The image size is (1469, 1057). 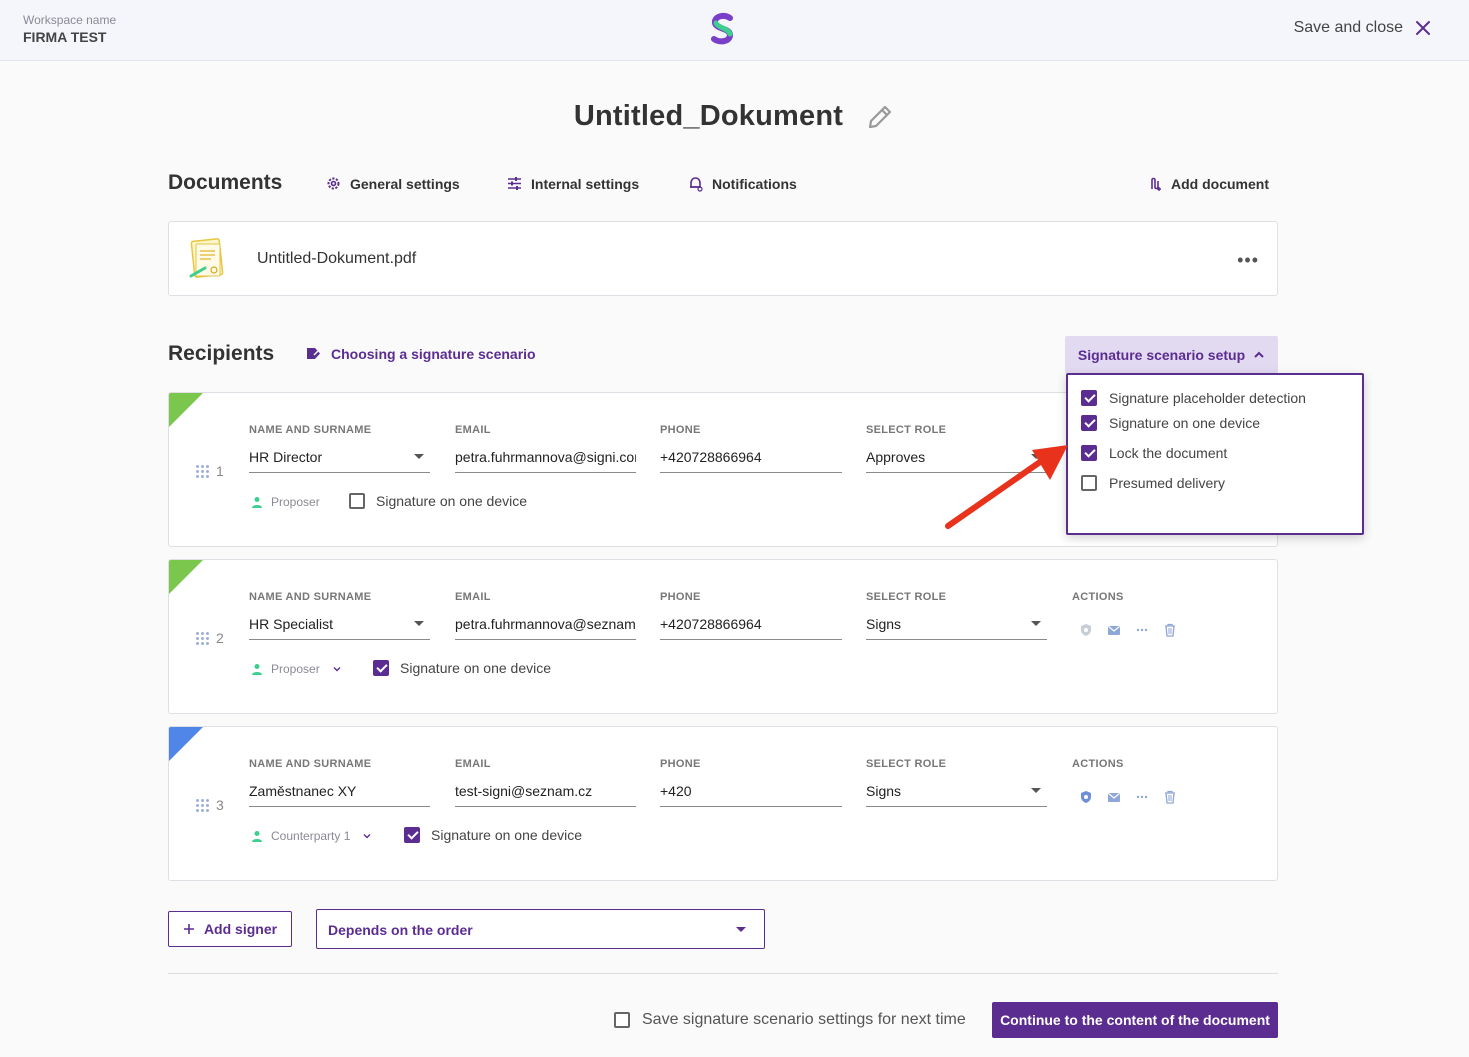 I want to click on name-value: Zaměstnanec XY, so click(x=303, y=791).